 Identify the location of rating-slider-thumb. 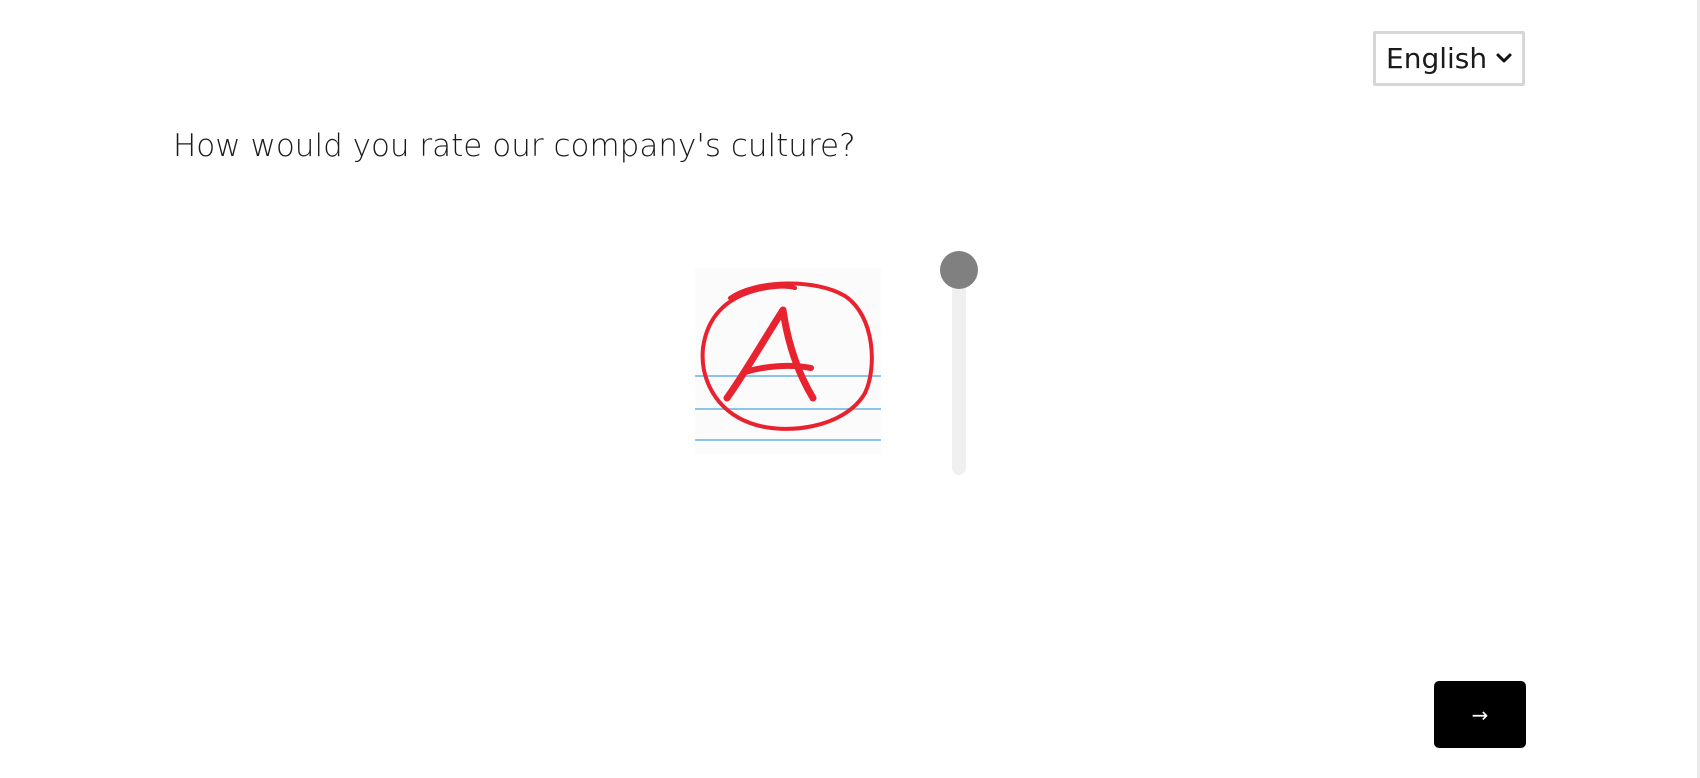
(959, 270).